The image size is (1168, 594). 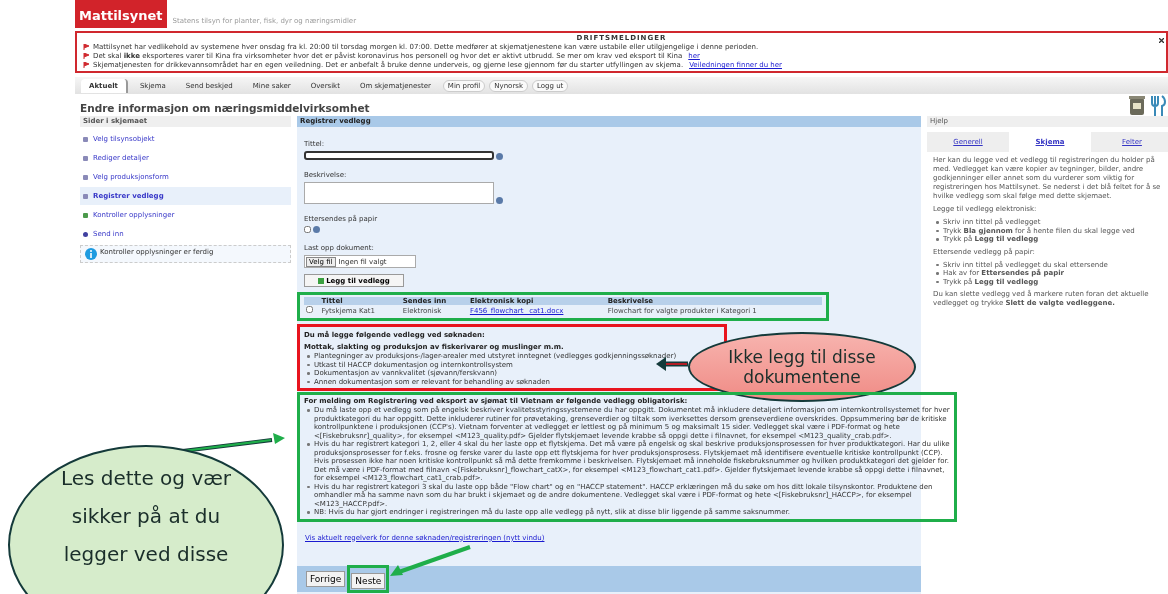 What do you see at coordinates (399, 193) in the screenshot?
I see `description-input` at bounding box center [399, 193].